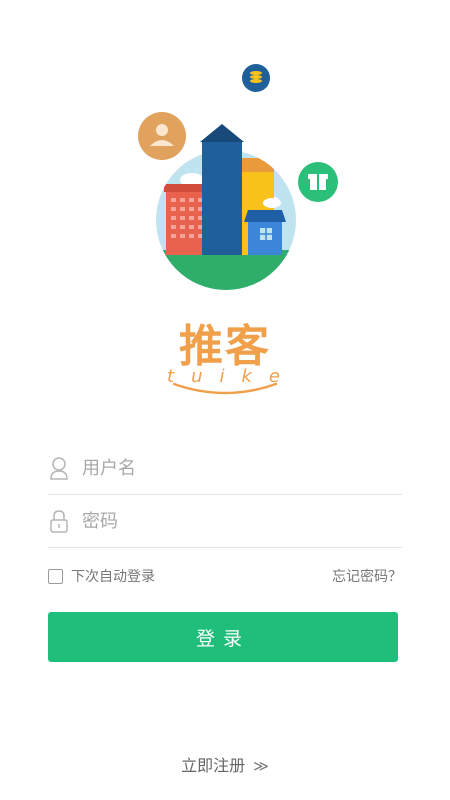 This screenshot has height=800, width=450. Describe the element at coordinates (225, 346) in the screenshot. I see `brand-name-cn: 推客` at that location.